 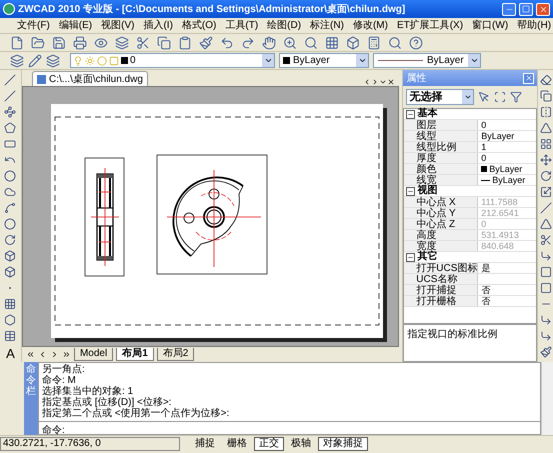 I want to click on command-history-line: 指定基点或 [位移(D)] <位移>:, so click(x=107, y=402).